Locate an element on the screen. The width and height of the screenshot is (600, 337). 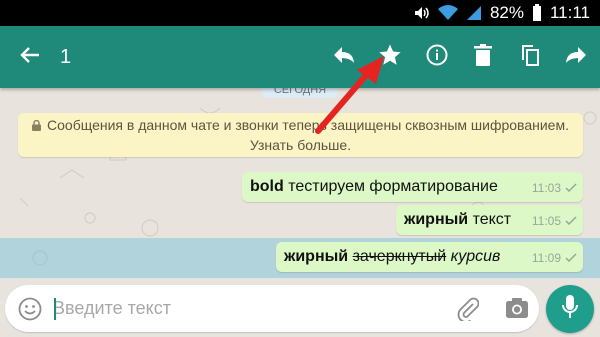
message-text: bold тестируем форматирование is located at coordinates (374, 187).